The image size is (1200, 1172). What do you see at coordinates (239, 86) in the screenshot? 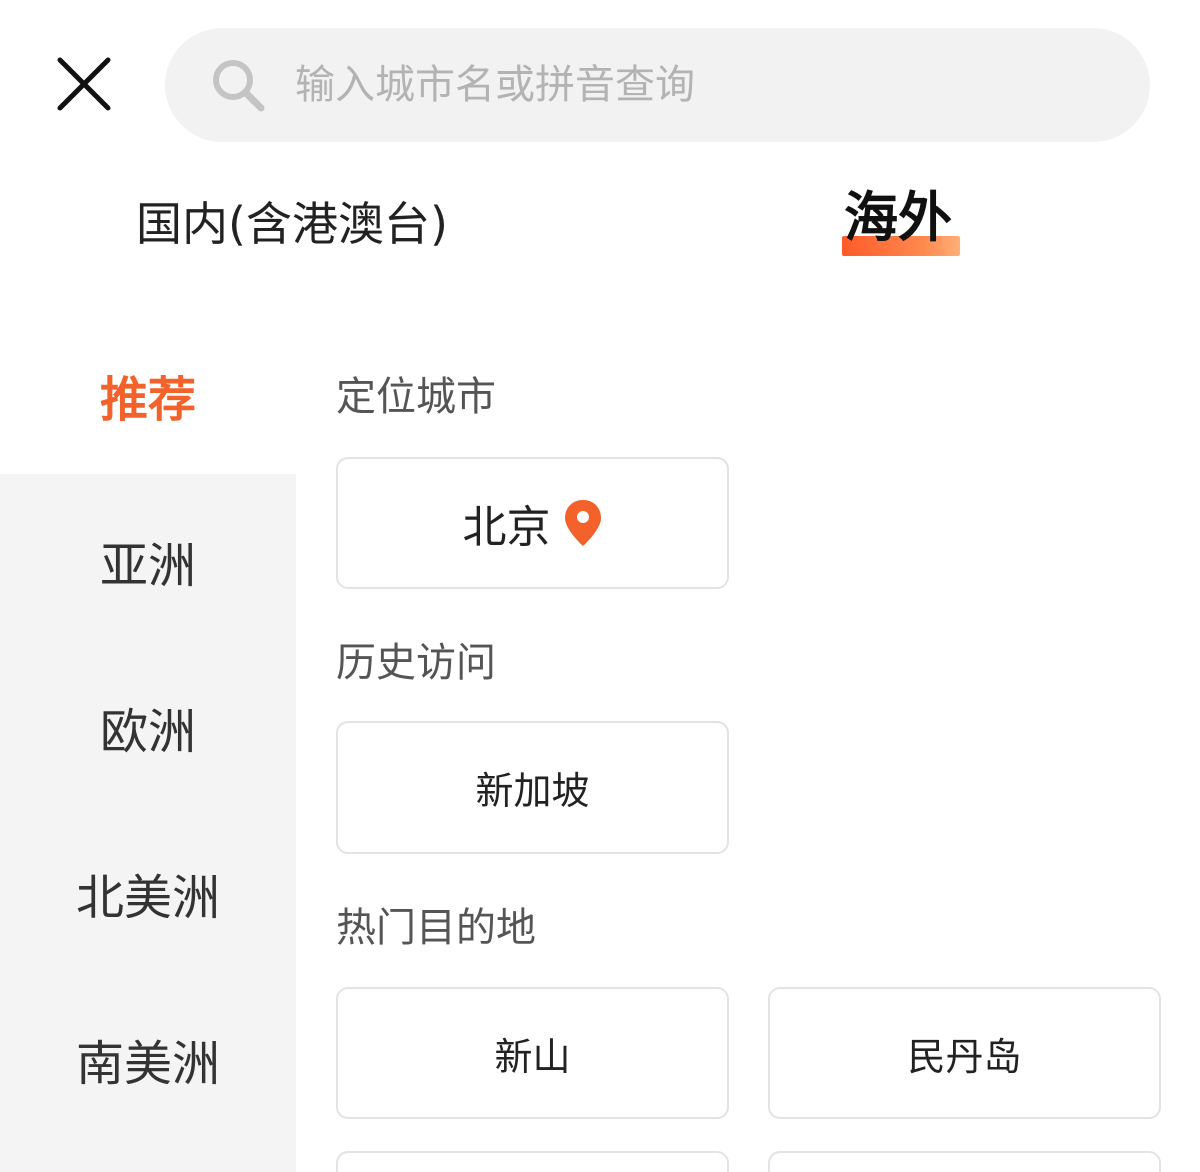
I see `search-icon` at bounding box center [239, 86].